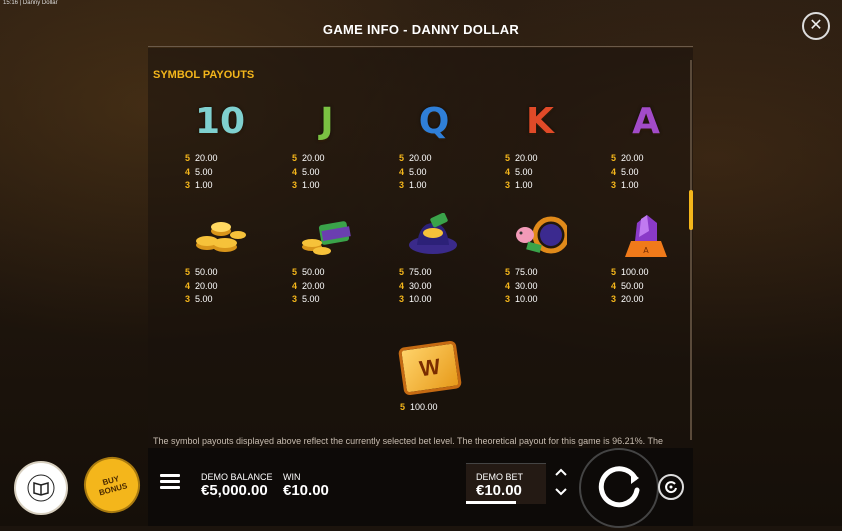  I want to click on payout-row: 3 20.00, so click(627, 299).